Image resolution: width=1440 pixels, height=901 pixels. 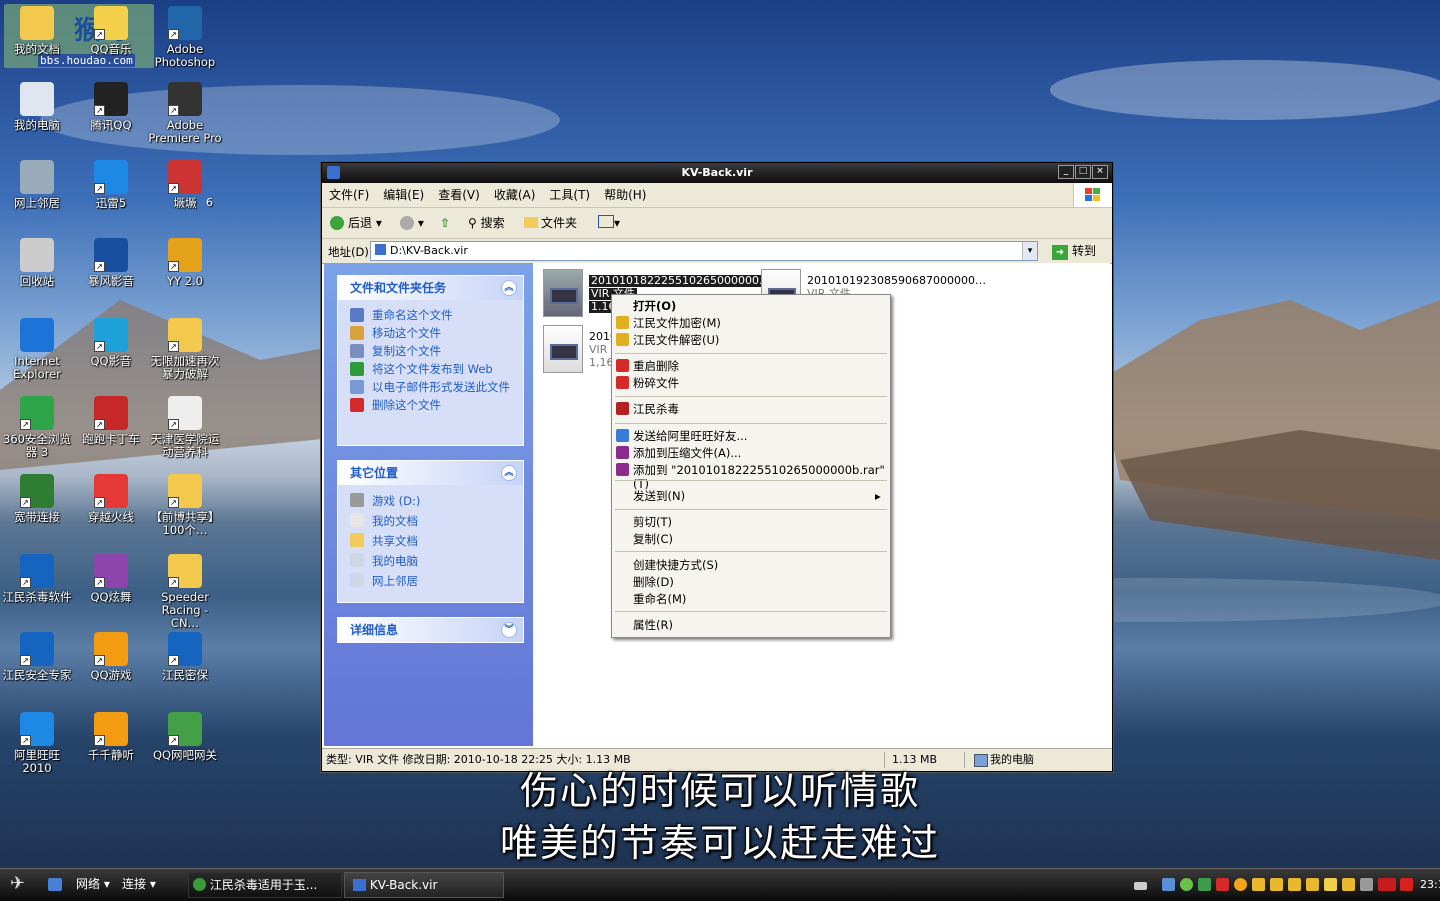 I want to click on desktop-icon: ↗ 宽带连接, so click(x=38, y=499).